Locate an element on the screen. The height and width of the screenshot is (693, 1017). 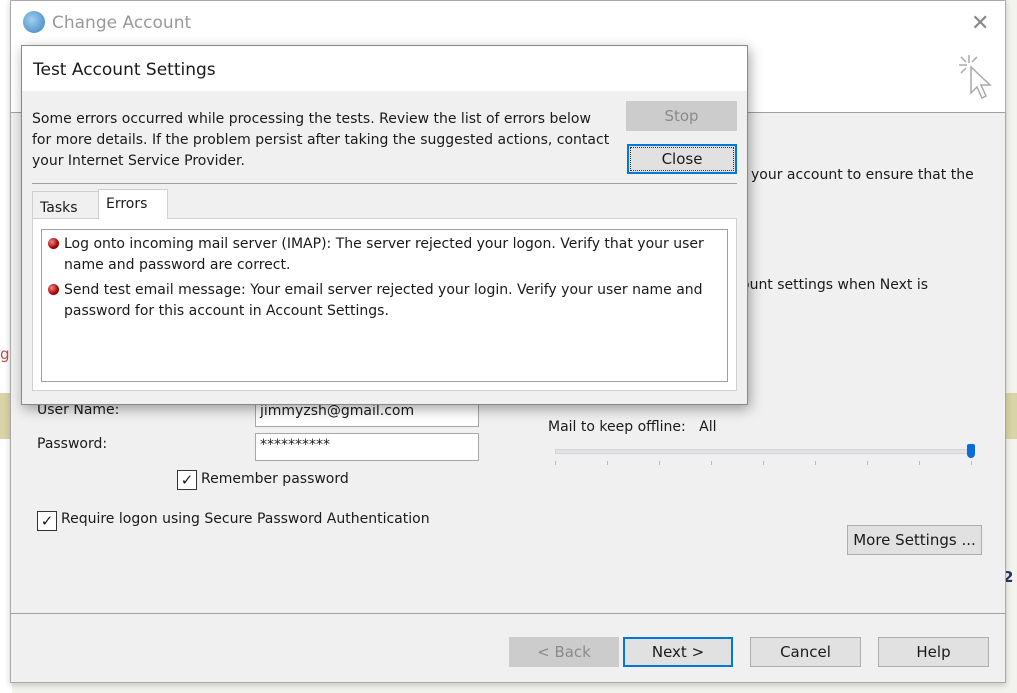
password-input: ********** is located at coordinates (367, 447).